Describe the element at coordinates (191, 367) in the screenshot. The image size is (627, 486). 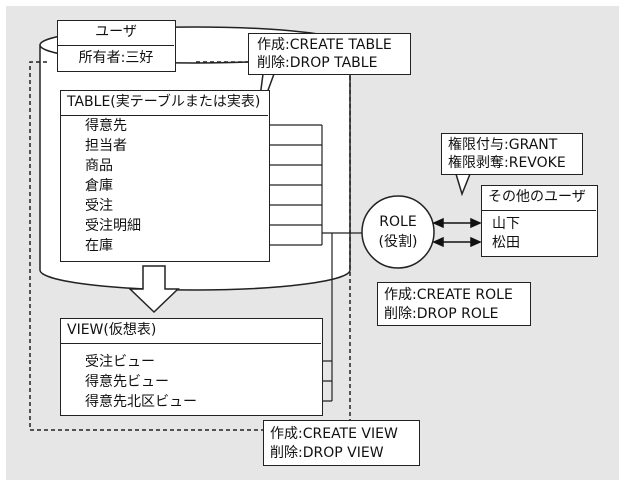
I see `view-box: VIEW(仮想表) 受注ビュー 得意先ビュー 得意先北区ビュー` at that location.